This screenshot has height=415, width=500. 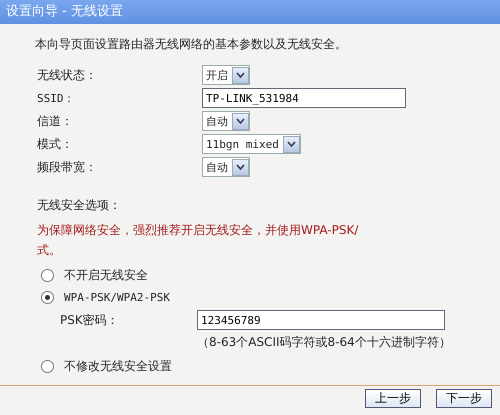 What do you see at coordinates (67, 75) in the screenshot?
I see `field-label: 无线状态：` at bounding box center [67, 75].